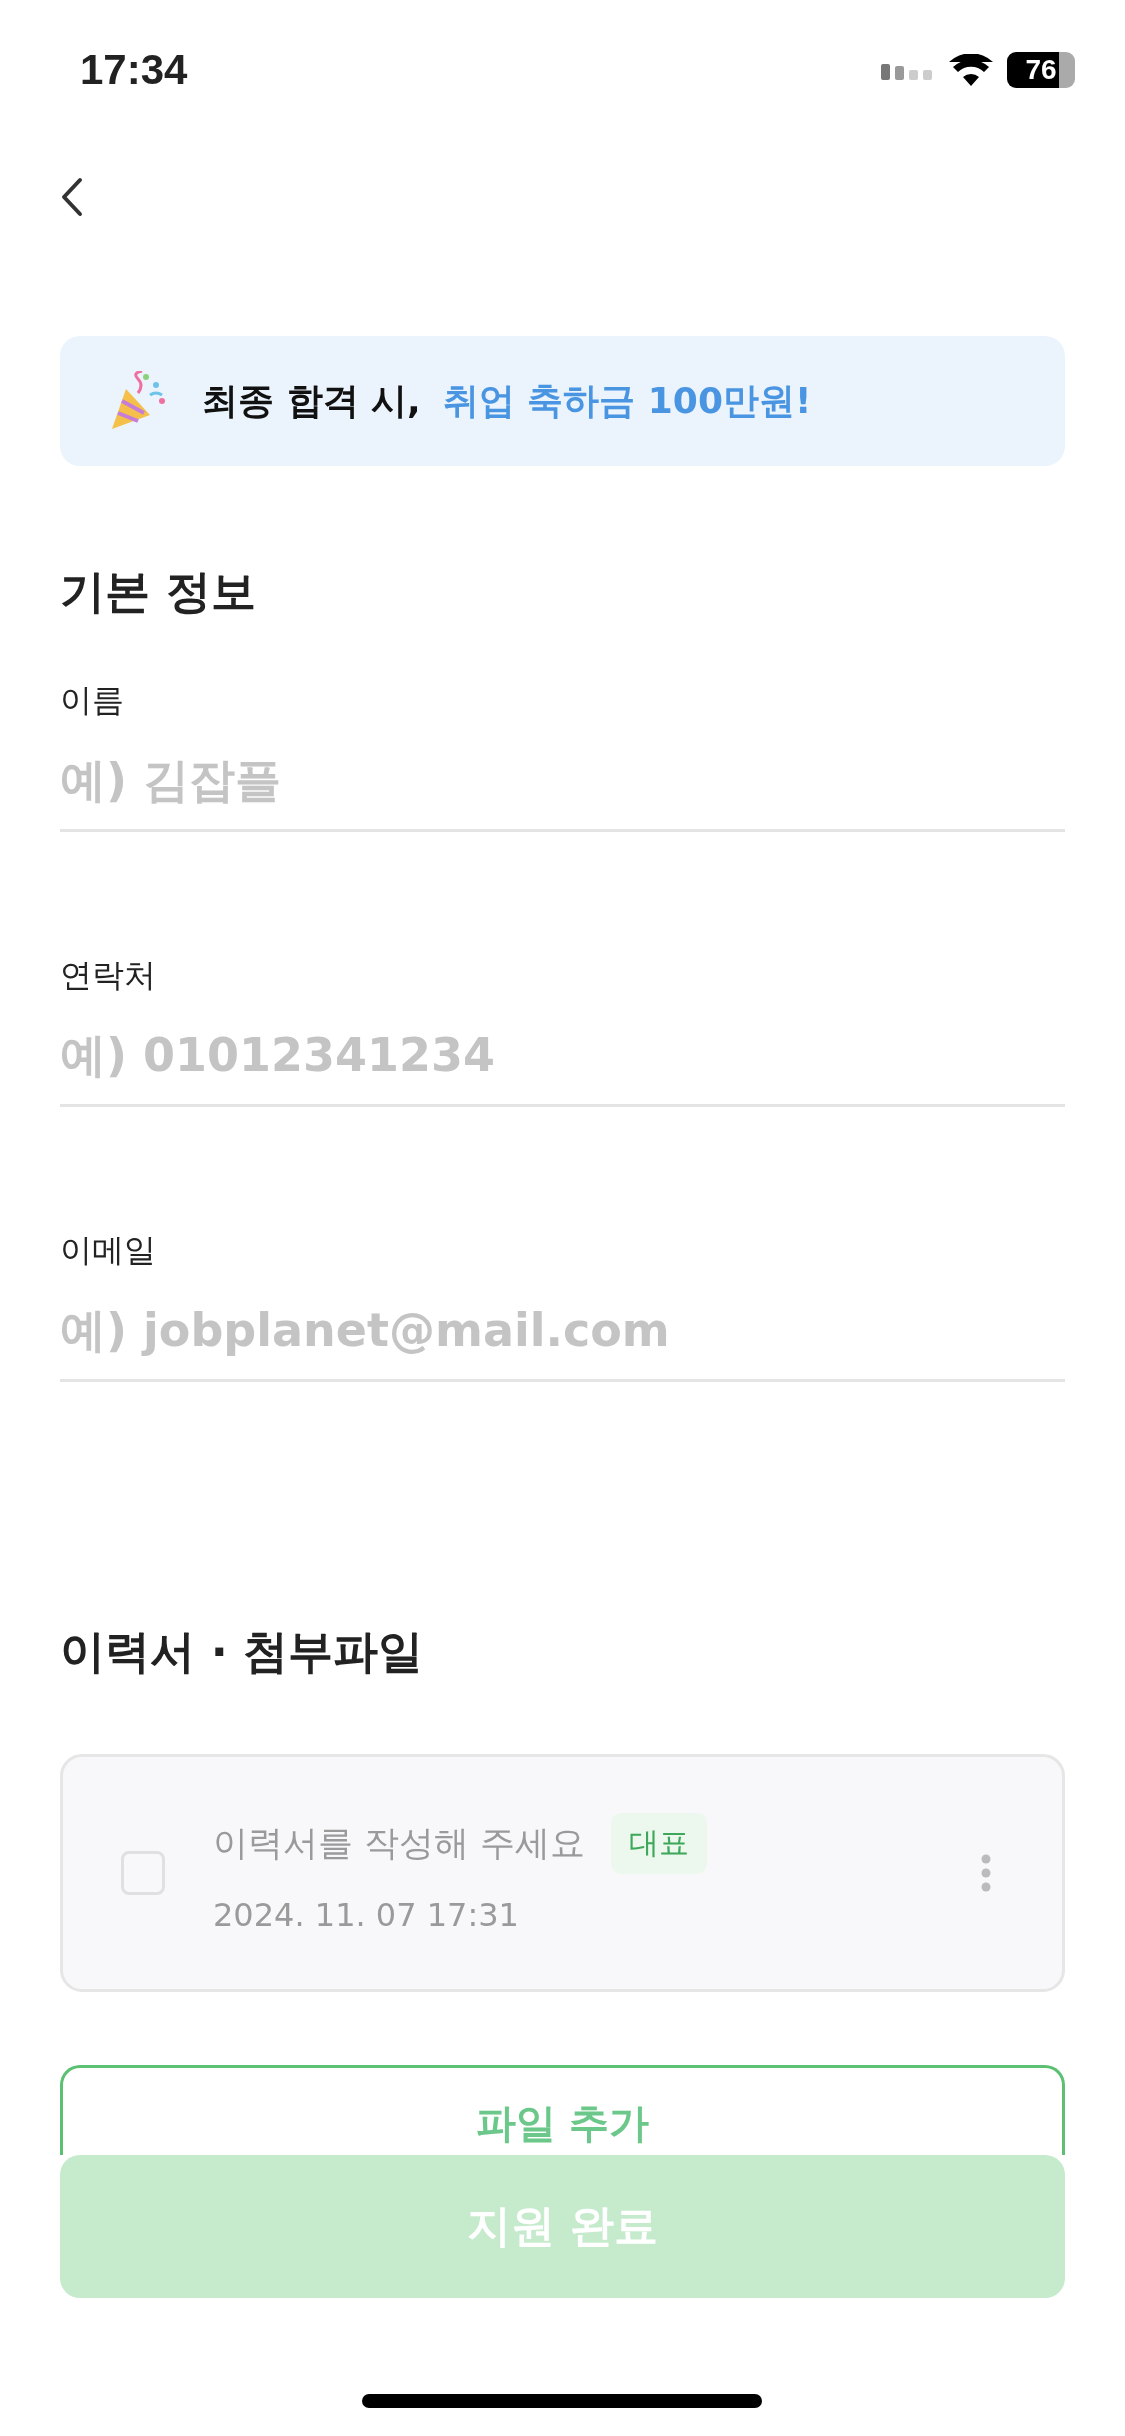 The height and width of the screenshot is (2436, 1125). I want to click on status-time: 17:34, so click(134, 70).